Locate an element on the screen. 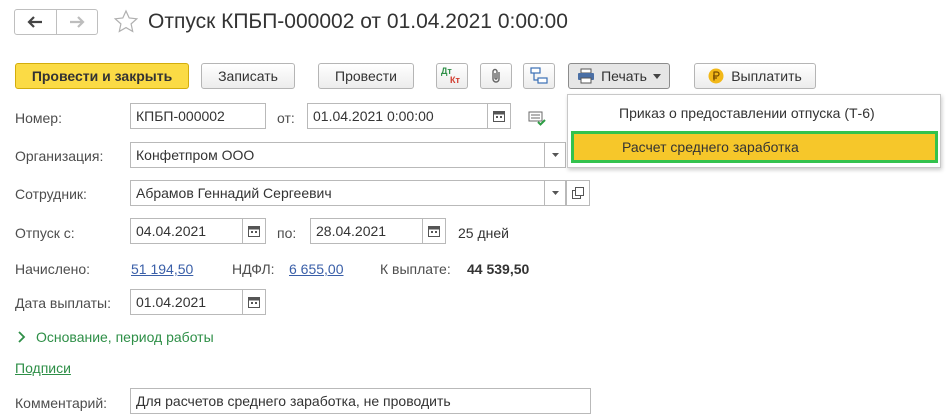  vacation-to-label: по: is located at coordinates (287, 233).